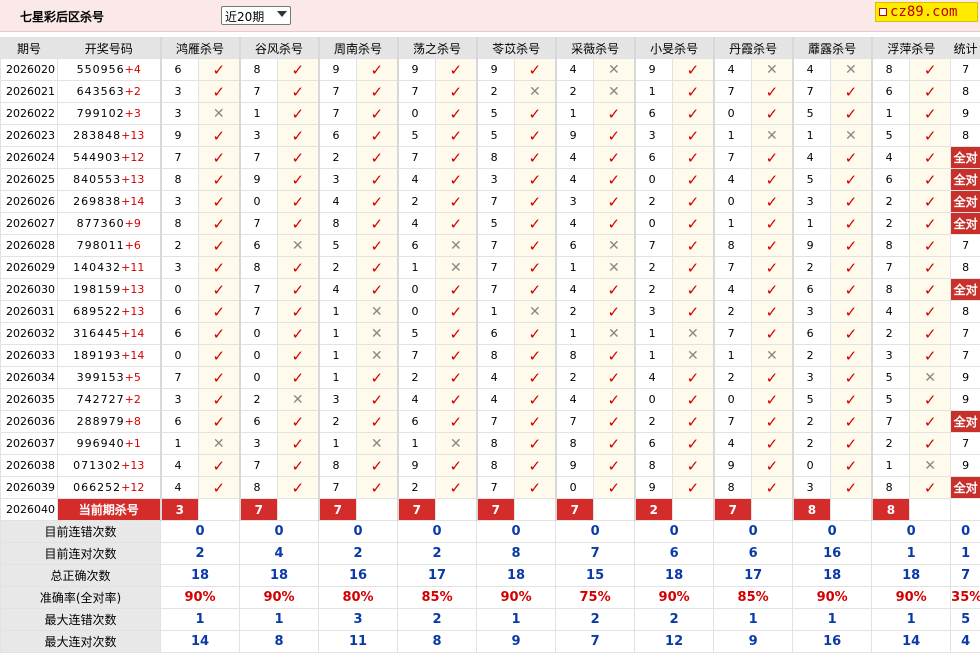  Describe the element at coordinates (100, 245) in the screenshot. I see `winning-number: 798011` at that location.